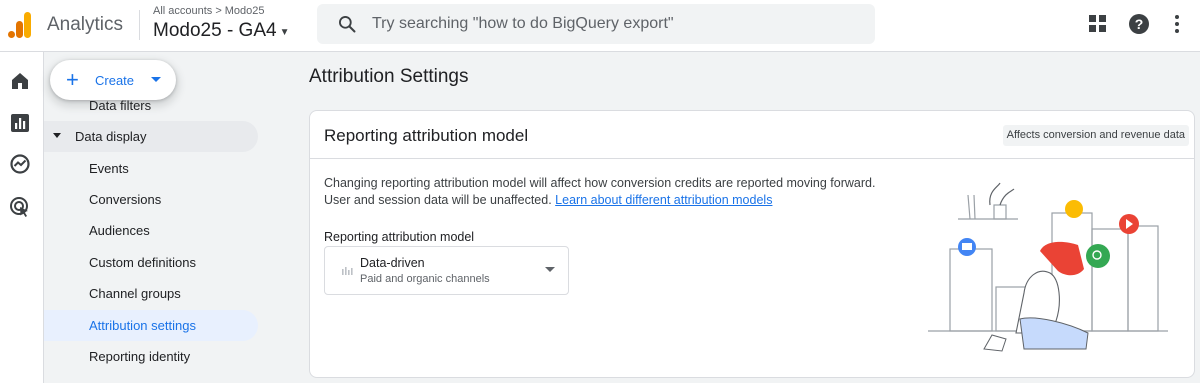 This screenshot has width=1200, height=383. What do you see at coordinates (72, 79) in the screenshot?
I see `plus-icon: +` at bounding box center [72, 79].